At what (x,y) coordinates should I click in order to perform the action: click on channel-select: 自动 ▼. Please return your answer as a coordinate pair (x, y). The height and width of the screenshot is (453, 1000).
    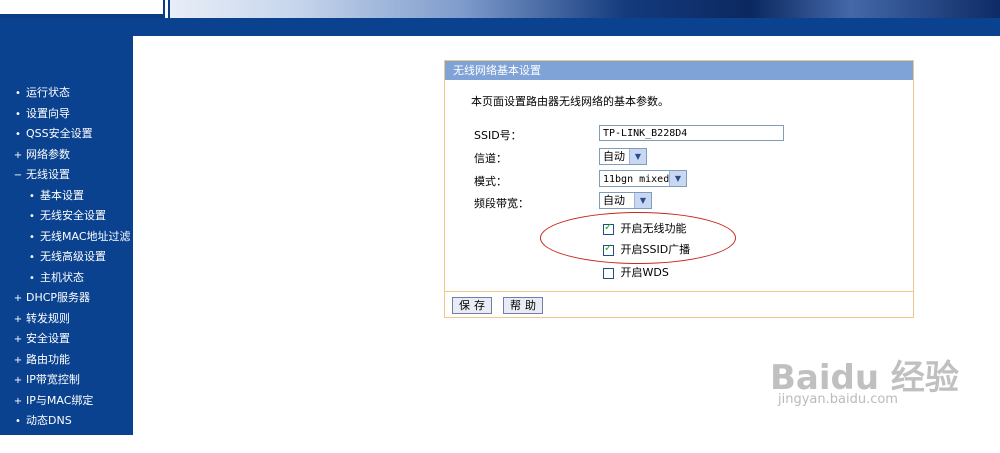
    Looking at the image, I should click on (623, 156).